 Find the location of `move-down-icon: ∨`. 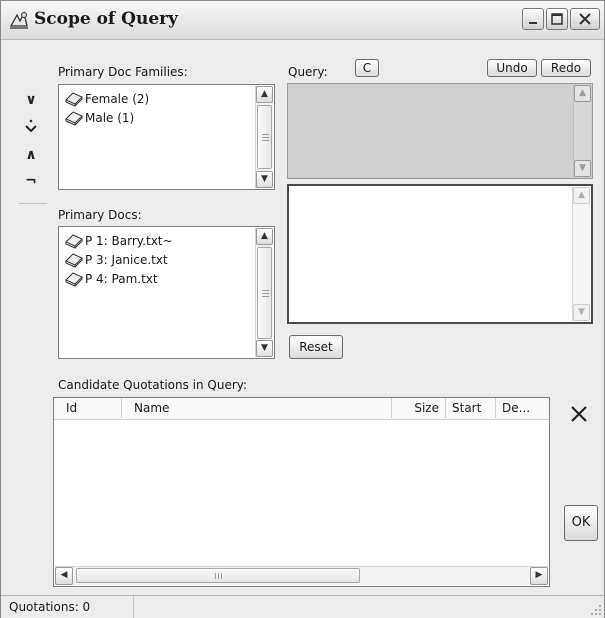

move-down-icon: ∨ is located at coordinates (31, 100).